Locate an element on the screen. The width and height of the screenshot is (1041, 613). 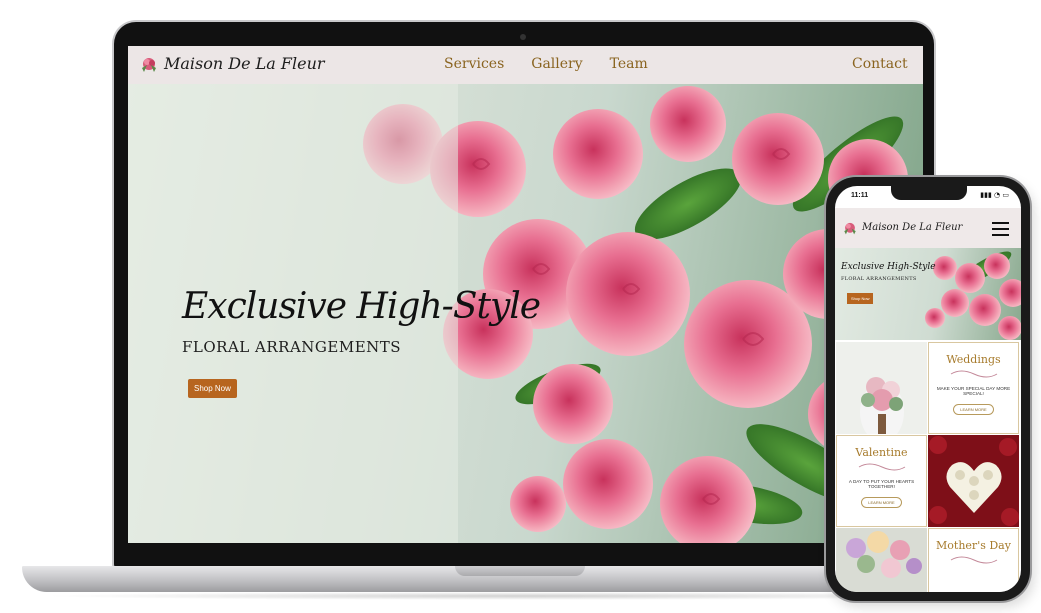
nav-link-team: Team is located at coordinates (629, 64).